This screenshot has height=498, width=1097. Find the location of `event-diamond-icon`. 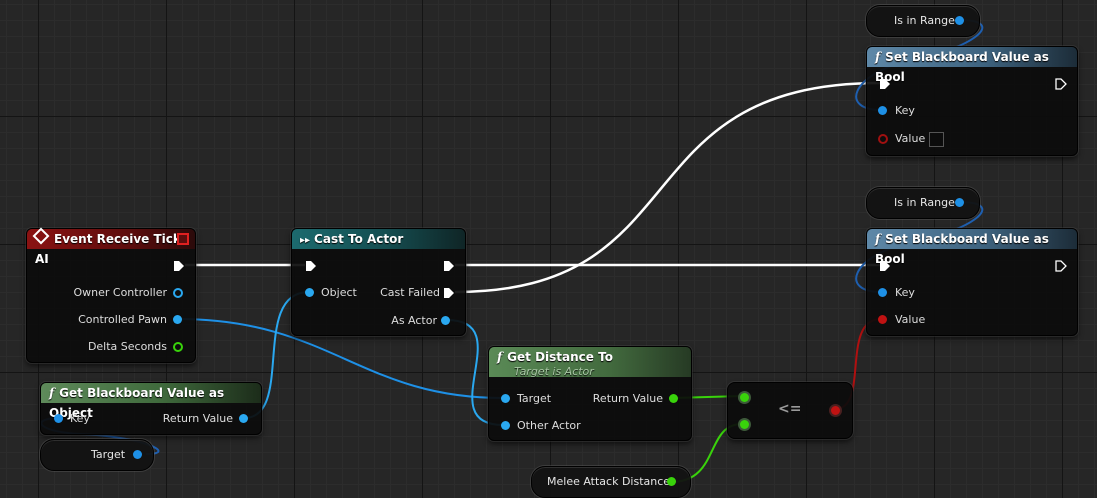

event-diamond-icon is located at coordinates (41, 236).